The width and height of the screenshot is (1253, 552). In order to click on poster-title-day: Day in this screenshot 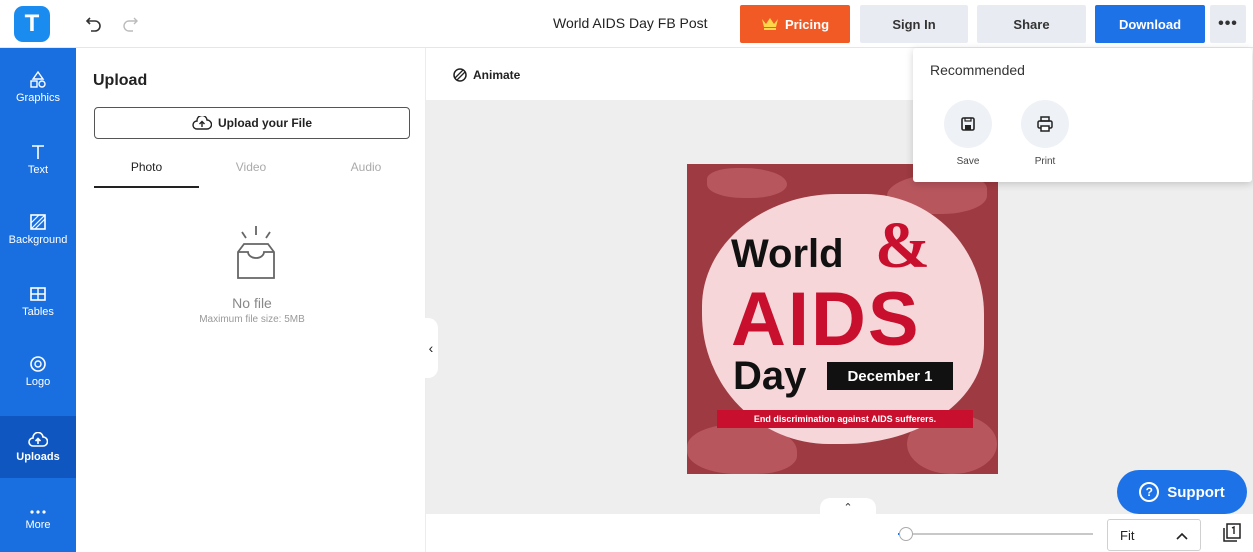, I will do `click(769, 376)`.